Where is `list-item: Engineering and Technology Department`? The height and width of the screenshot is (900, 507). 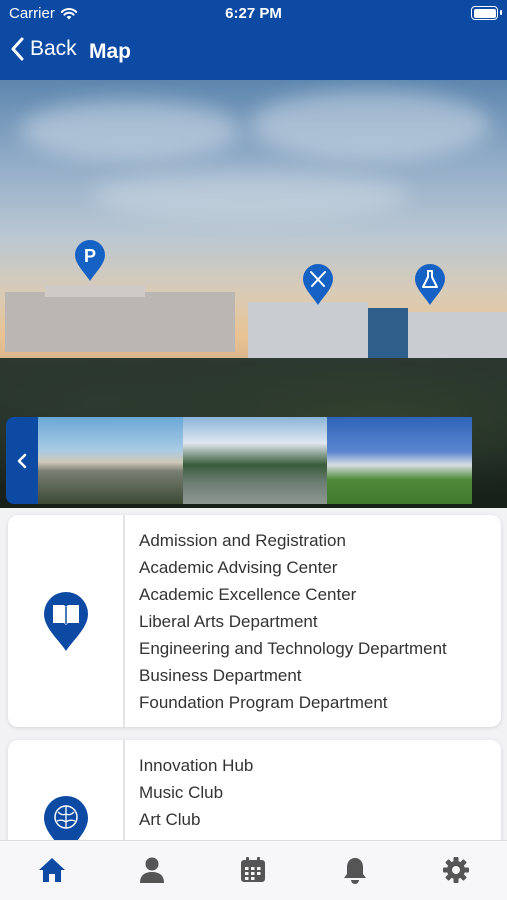
list-item: Engineering and Technology Department is located at coordinates (293, 648).